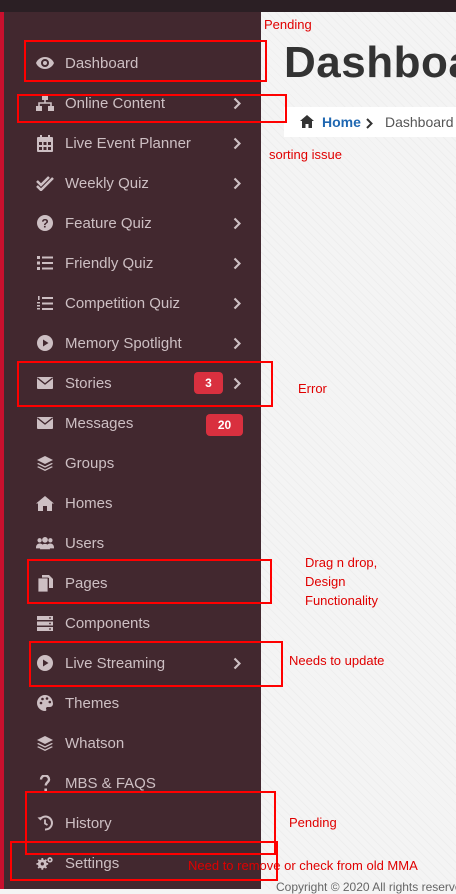  What do you see at coordinates (370, 62) in the screenshot?
I see `page-title: Dashboard` at bounding box center [370, 62].